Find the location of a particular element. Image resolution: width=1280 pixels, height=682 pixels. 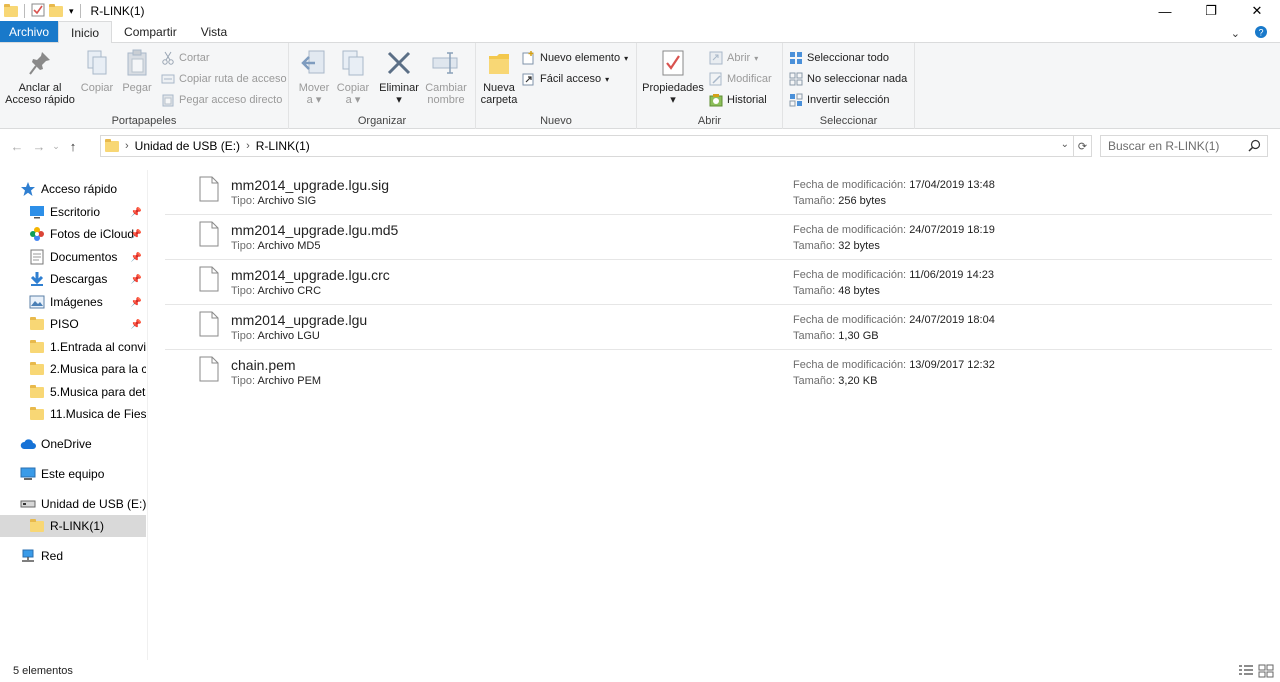

group-label-seleccionar: Seleccionar is located at coordinates (848, 121).